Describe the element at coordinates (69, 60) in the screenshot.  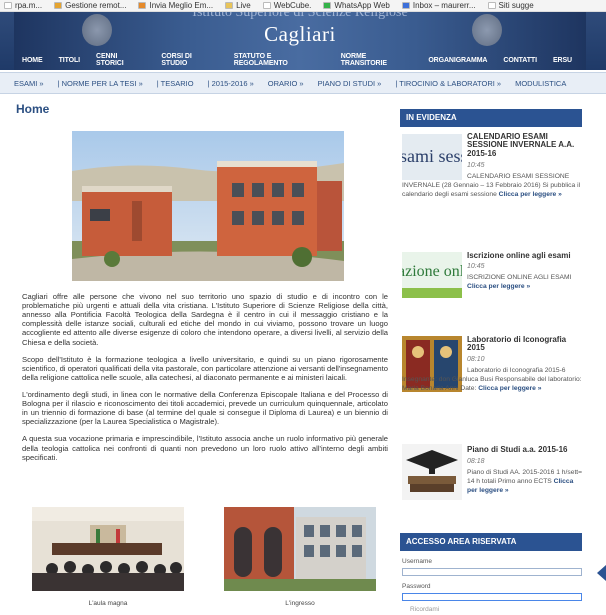
I see `main-nav-link: TITOLI` at that location.